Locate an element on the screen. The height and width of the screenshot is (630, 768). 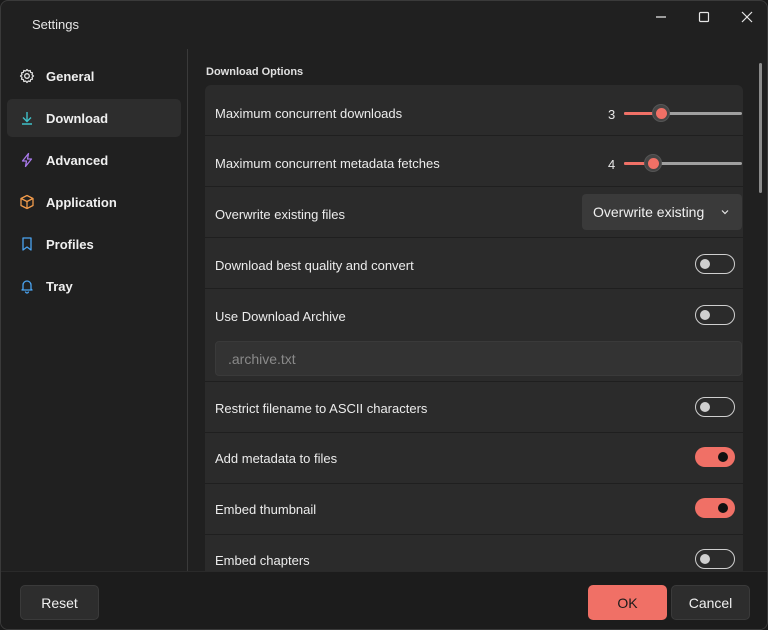
sidebar-item-label: General is located at coordinates (70, 76).